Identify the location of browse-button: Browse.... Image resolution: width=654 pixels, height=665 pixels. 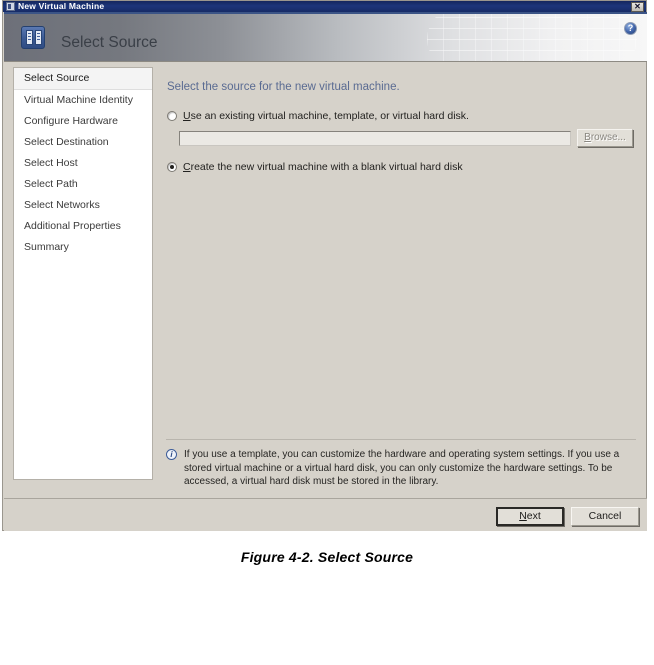
(605, 138).